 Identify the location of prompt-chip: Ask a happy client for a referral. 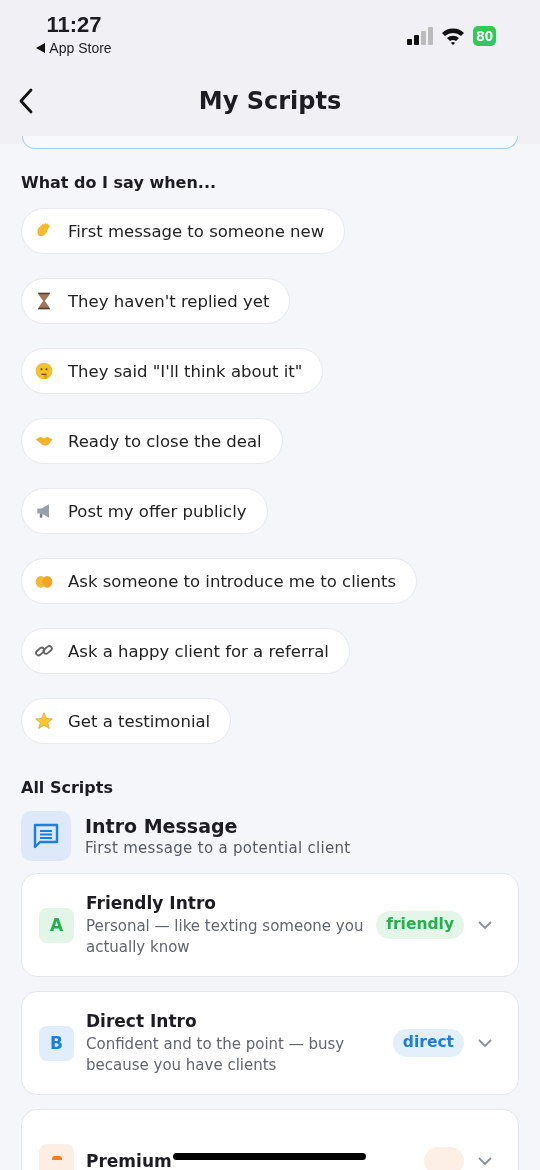
(185, 651).